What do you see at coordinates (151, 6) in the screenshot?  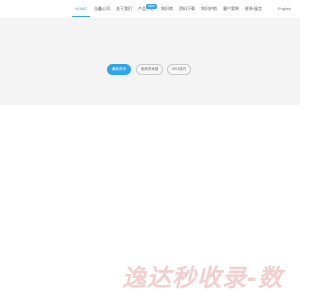 I see `nav-new-badge: NEW` at bounding box center [151, 6].